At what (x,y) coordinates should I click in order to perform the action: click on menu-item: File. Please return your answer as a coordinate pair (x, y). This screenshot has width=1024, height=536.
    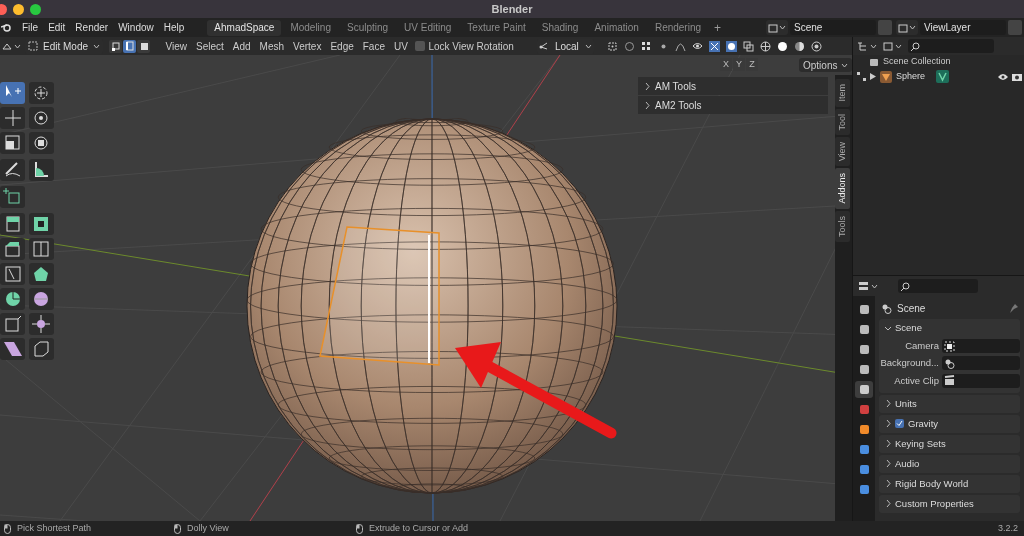
    Looking at the image, I should click on (30, 27).